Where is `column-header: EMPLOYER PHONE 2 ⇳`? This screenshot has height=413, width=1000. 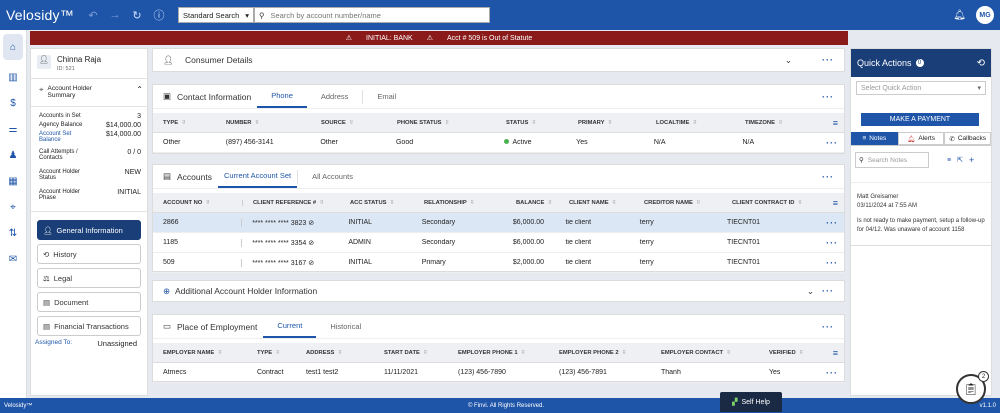 column-header: EMPLOYER PHONE 2 ⇳ is located at coordinates (600, 353).